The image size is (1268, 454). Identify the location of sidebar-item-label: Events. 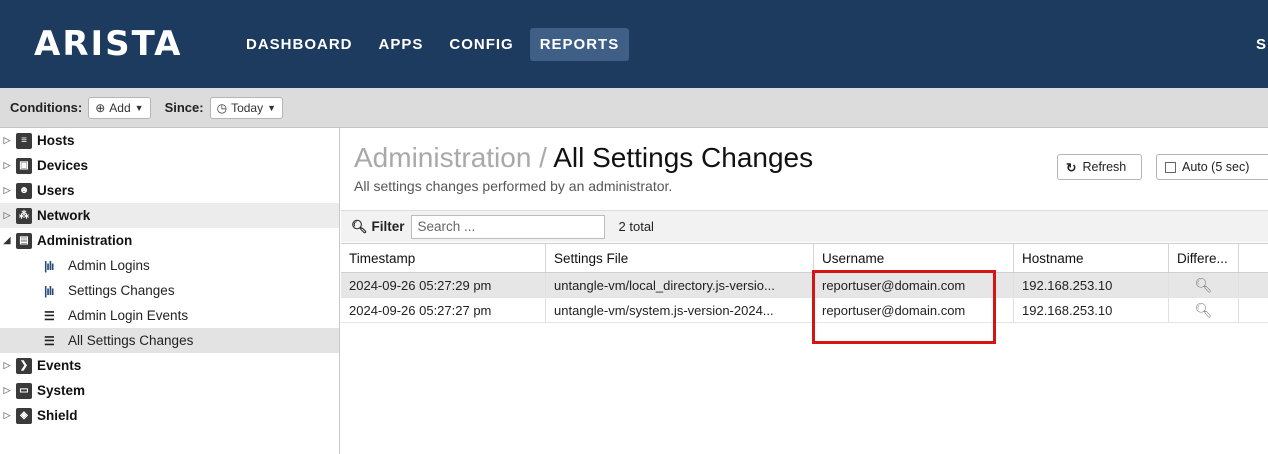
(59, 365).